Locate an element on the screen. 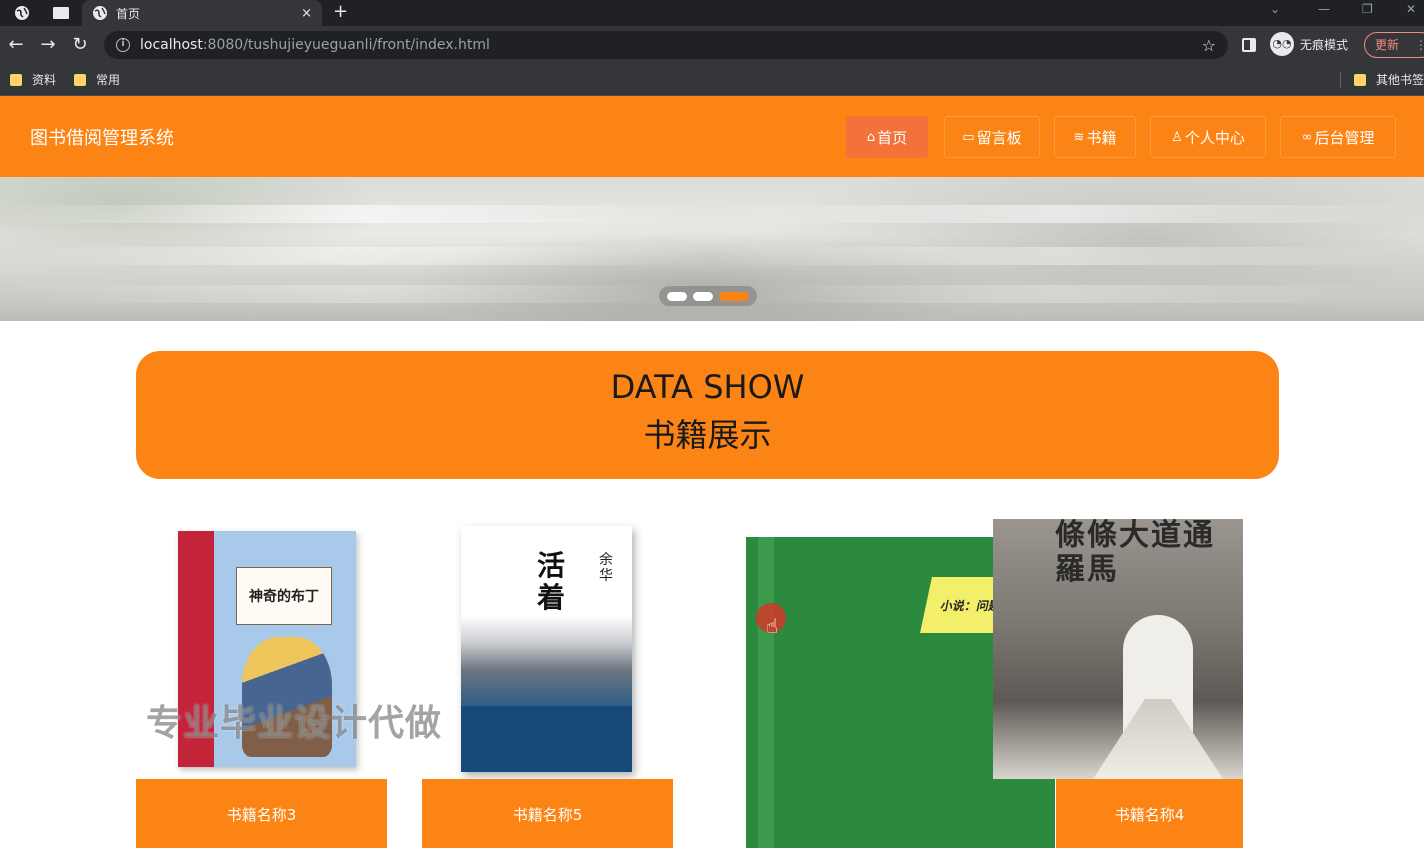  active-tab: 首页 × is located at coordinates (202, 13).